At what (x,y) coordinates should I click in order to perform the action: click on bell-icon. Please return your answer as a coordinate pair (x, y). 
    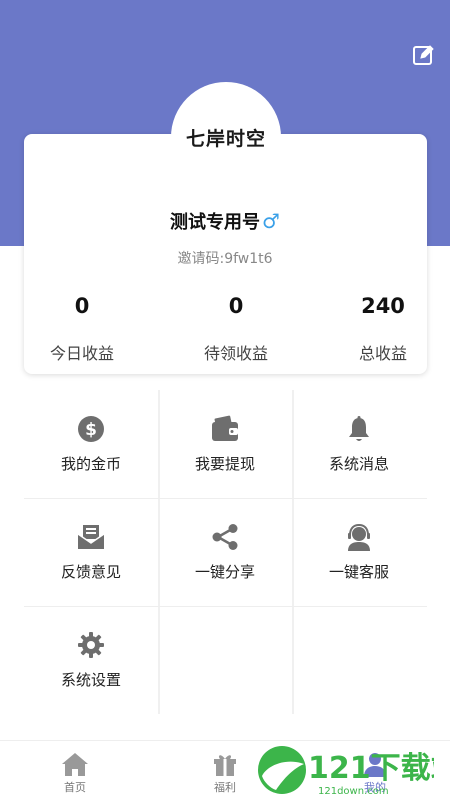
    Looking at the image, I should click on (359, 428).